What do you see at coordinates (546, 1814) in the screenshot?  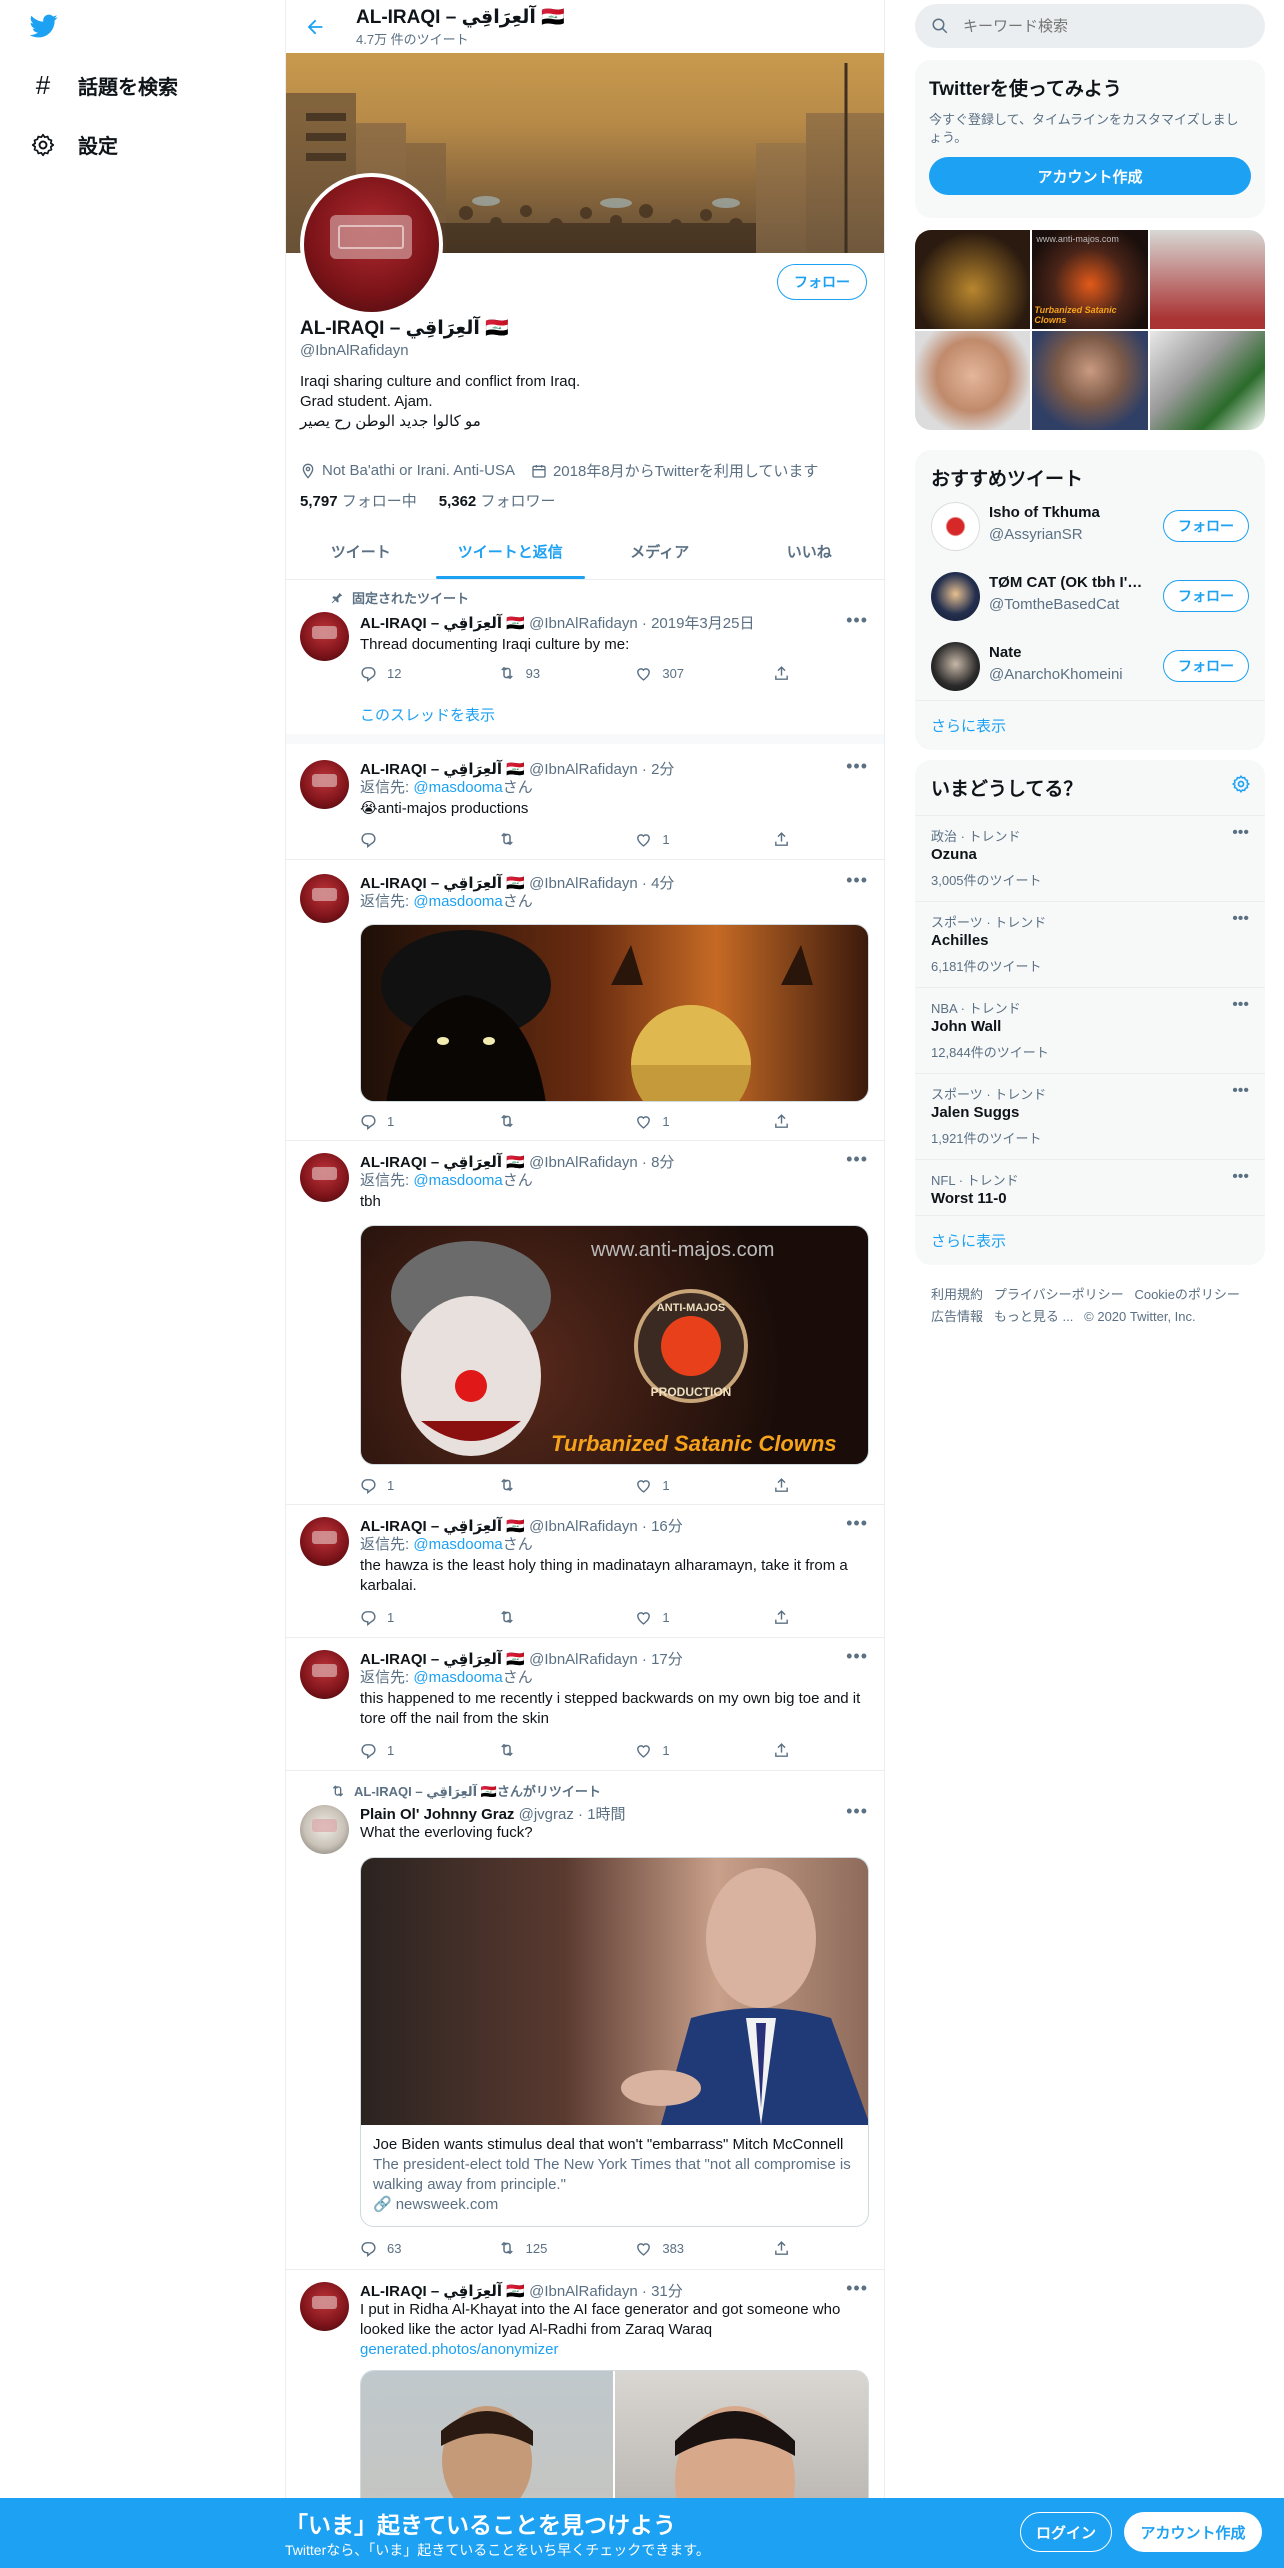 I see `tweet-author-handle: @jvgraz` at bounding box center [546, 1814].